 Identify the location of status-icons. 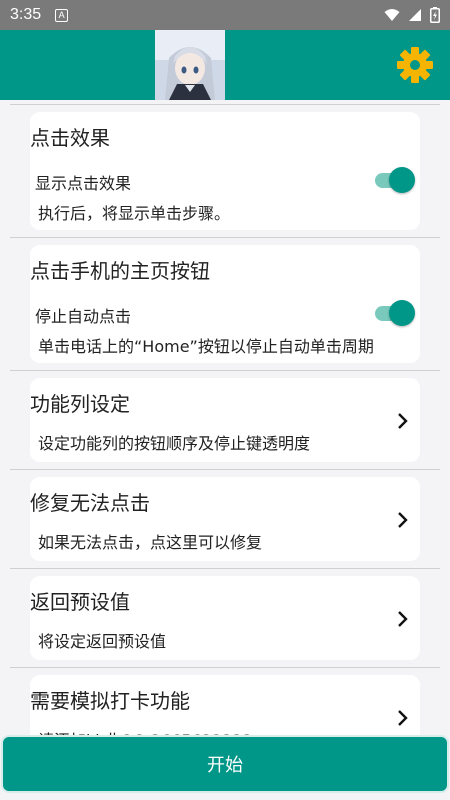
(412, 15).